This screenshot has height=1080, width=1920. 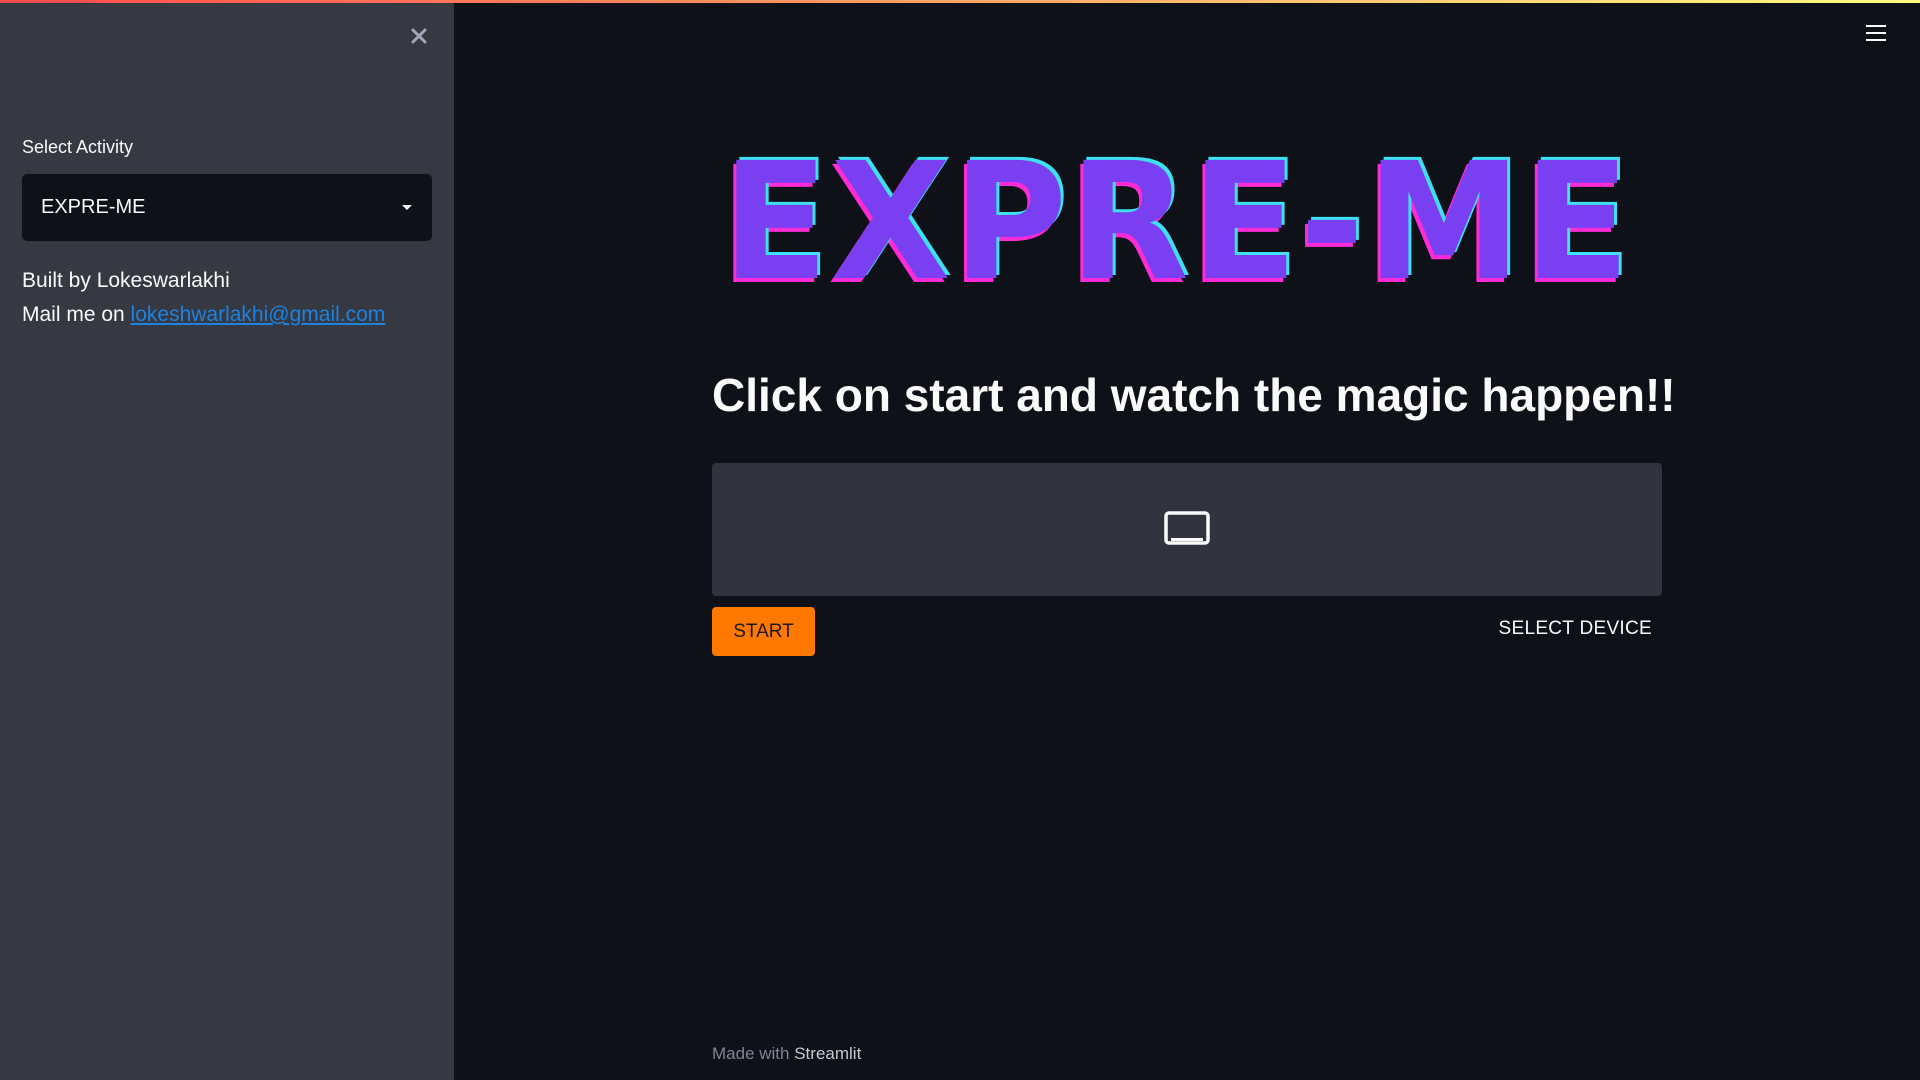 I want to click on top-decoration-bar, so click(x=960, y=1).